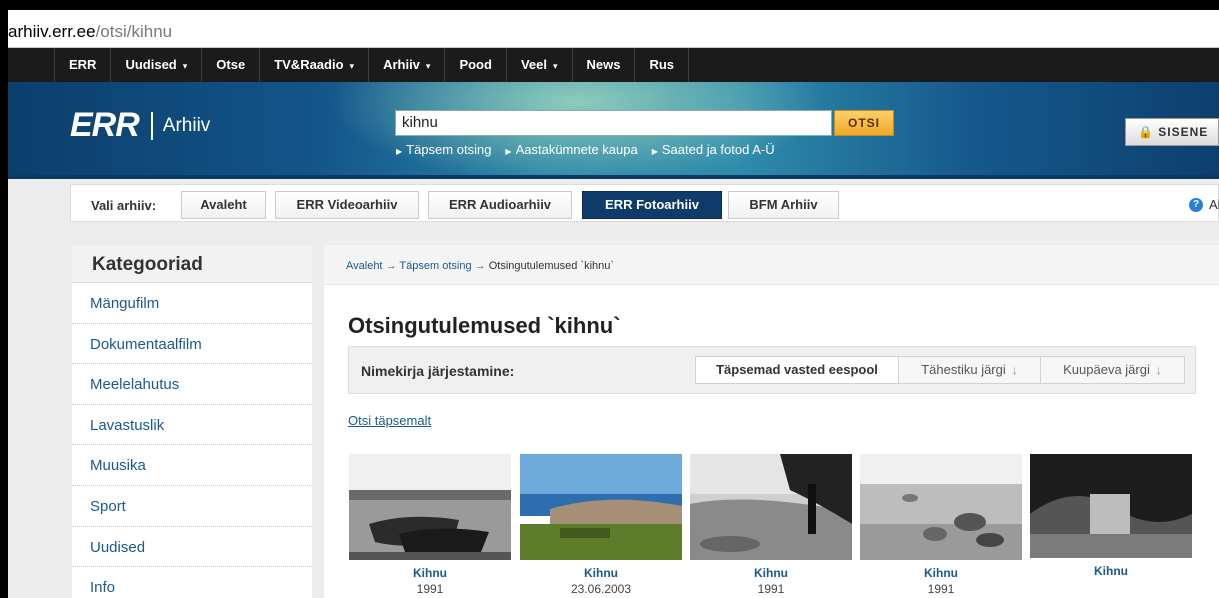 The width and height of the screenshot is (1219, 598). I want to click on link-advanced-search: ▶ Täpsem otsing, so click(443, 149).